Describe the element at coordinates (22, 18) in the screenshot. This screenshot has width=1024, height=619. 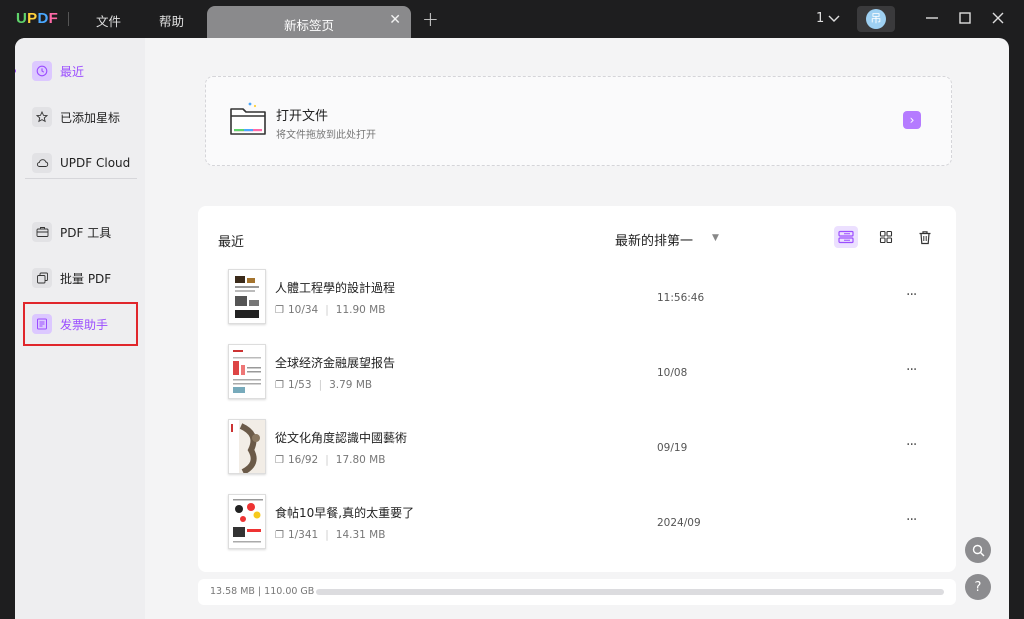
I see `logo-letter: U` at that location.